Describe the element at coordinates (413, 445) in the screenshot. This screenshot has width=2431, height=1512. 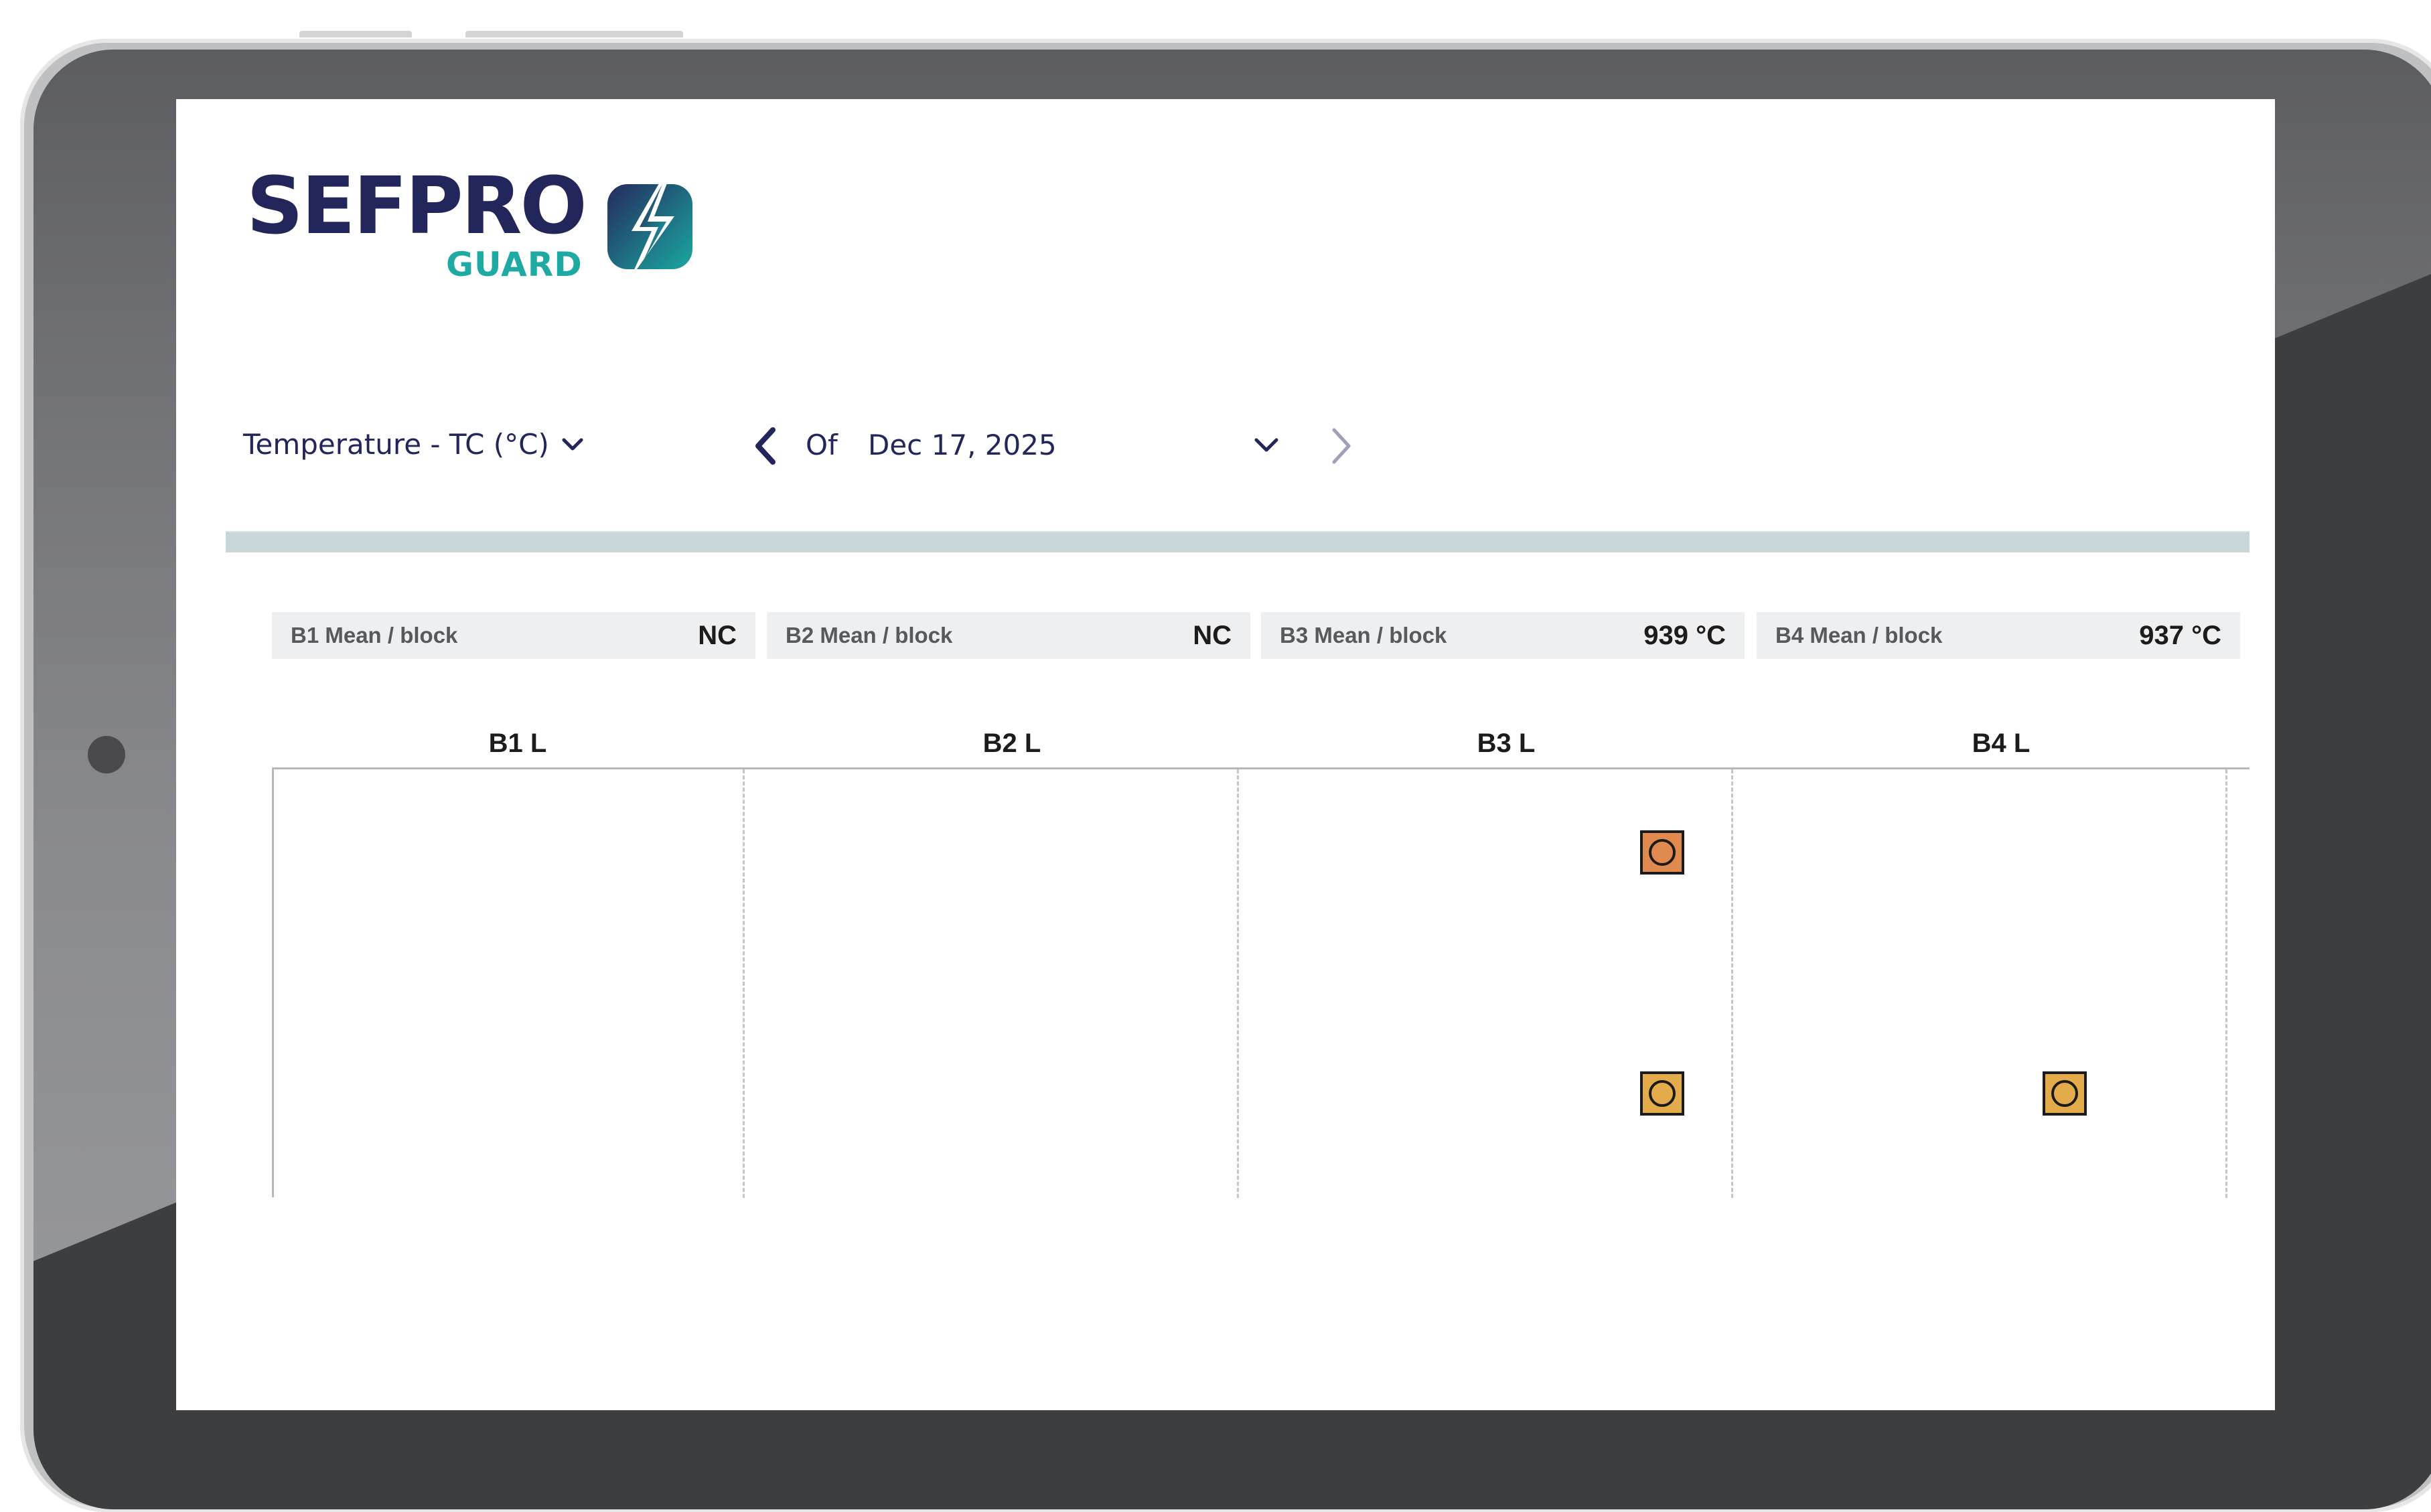
I see `metric-selector: Temperature - TC (°C)` at that location.